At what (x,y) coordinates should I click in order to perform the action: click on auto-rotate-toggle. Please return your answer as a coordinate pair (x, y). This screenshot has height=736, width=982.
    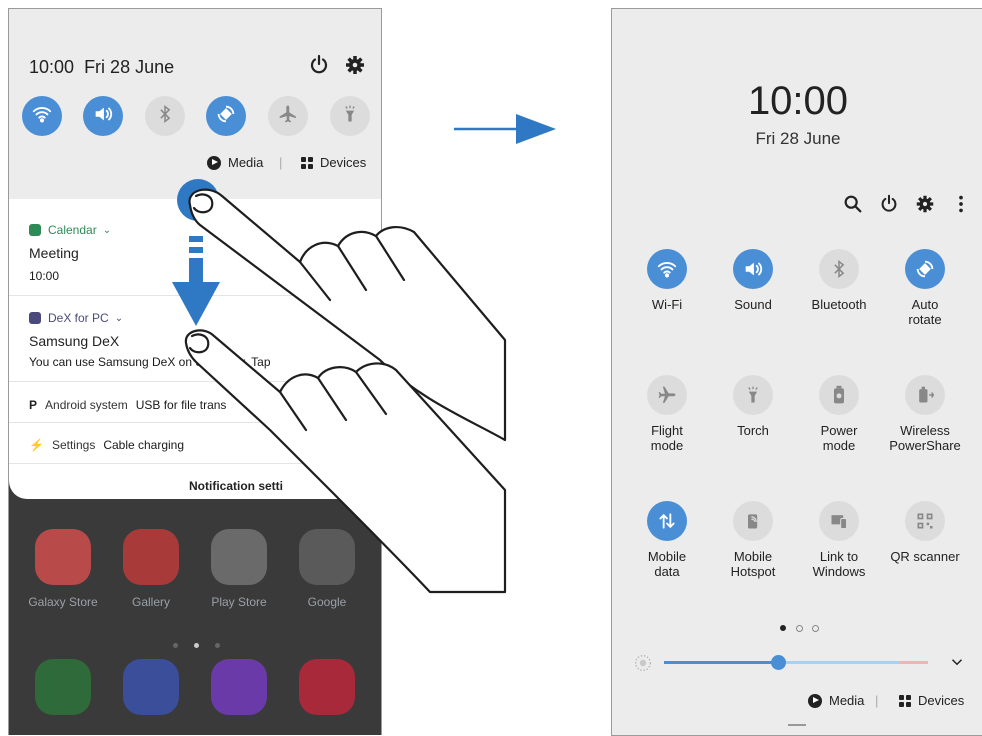
    Looking at the image, I should click on (226, 116).